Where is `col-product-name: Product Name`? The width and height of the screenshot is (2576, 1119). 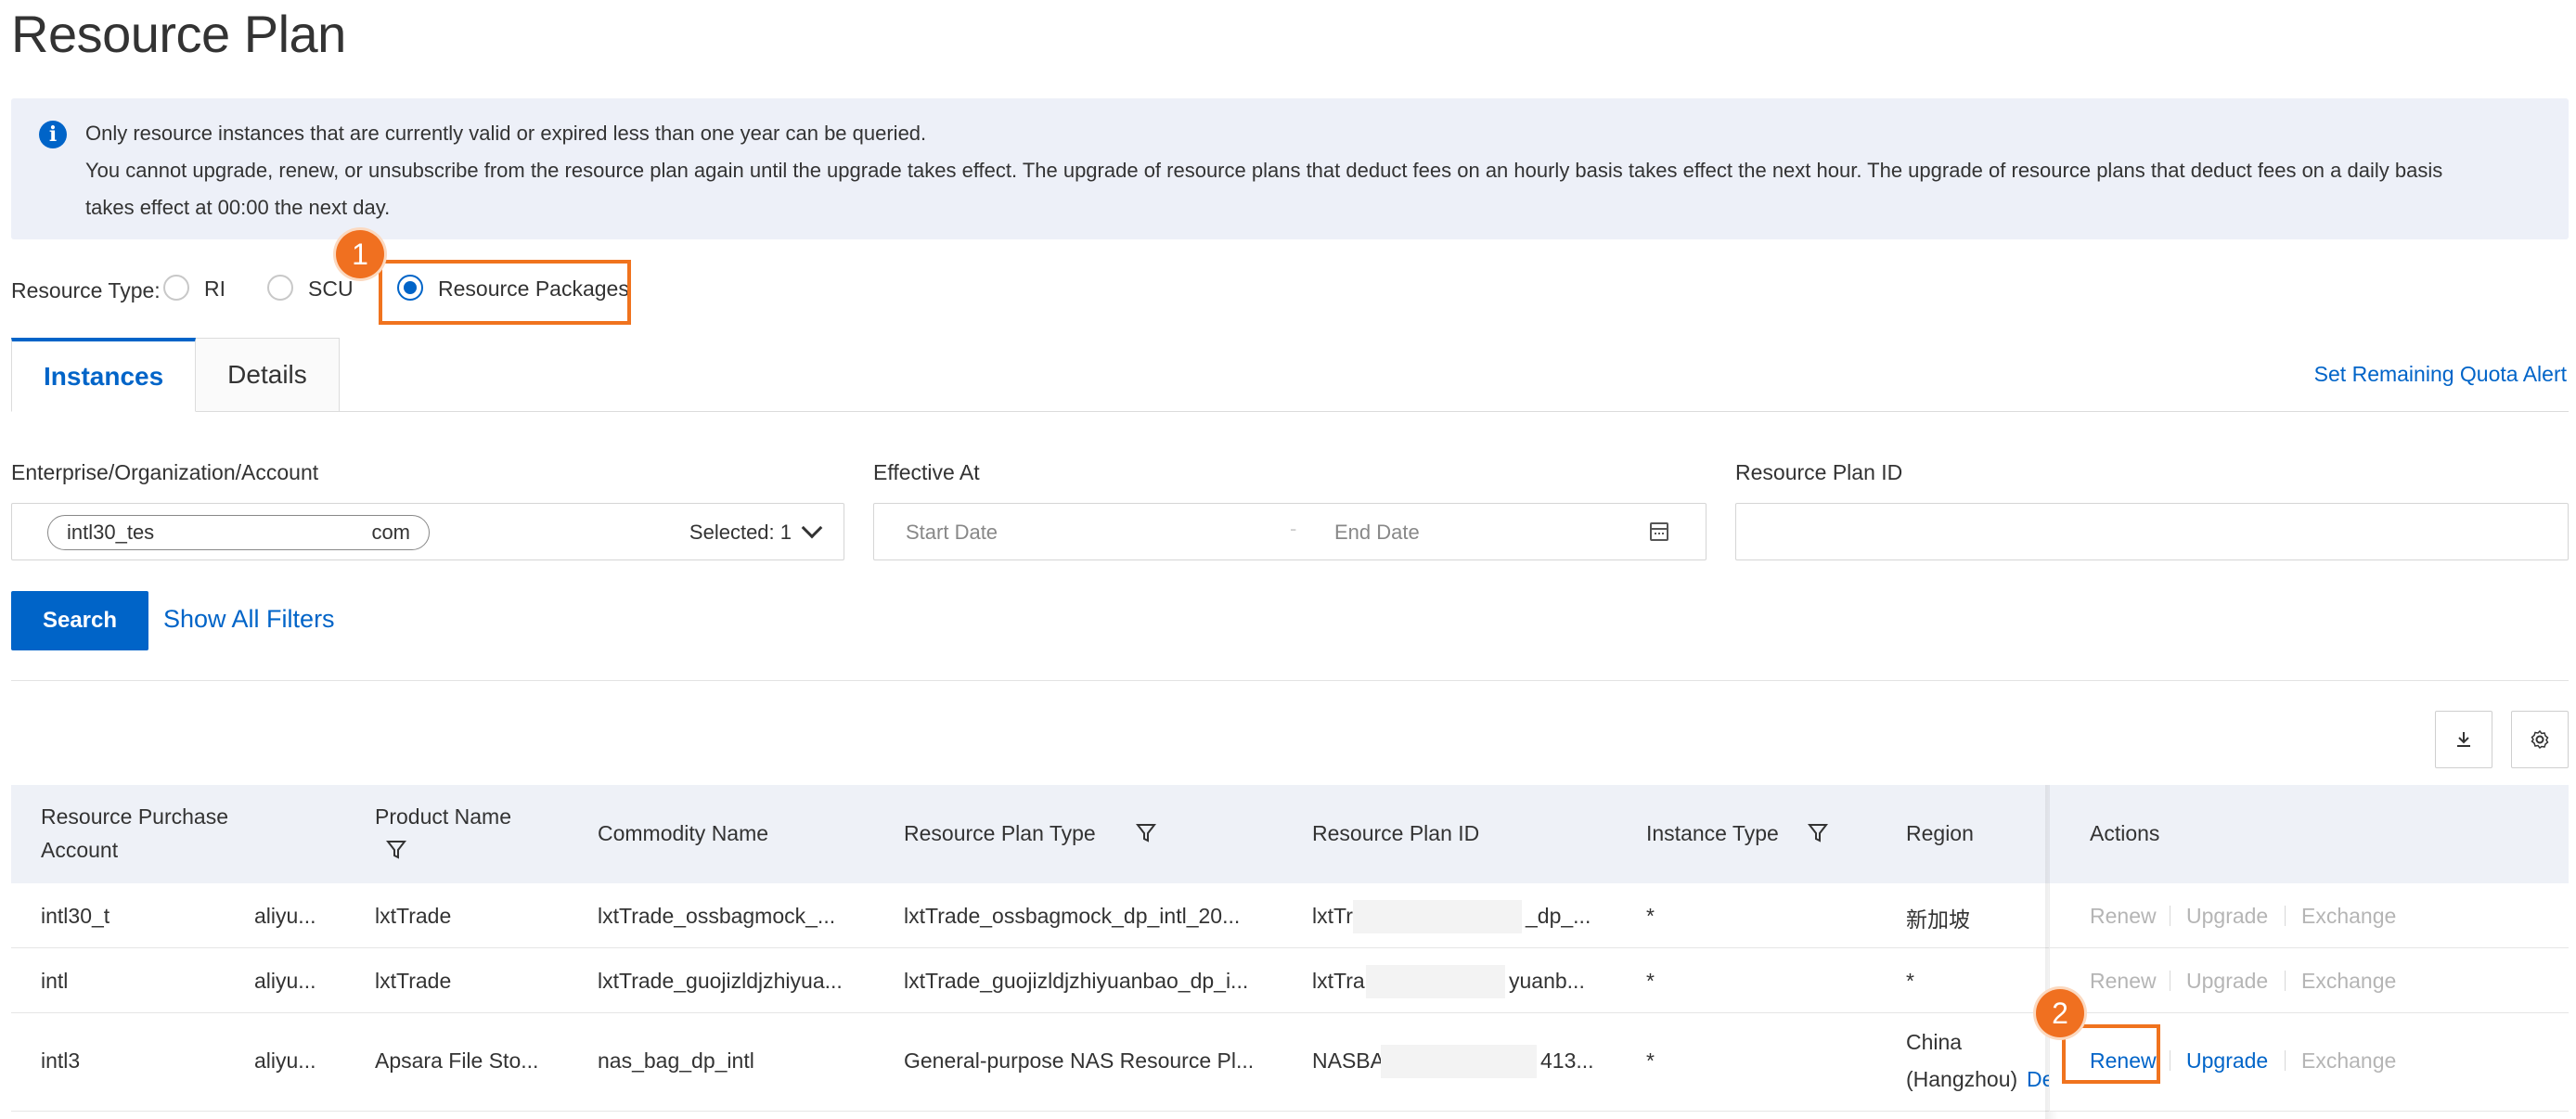 col-product-name: Product Name is located at coordinates (443, 816).